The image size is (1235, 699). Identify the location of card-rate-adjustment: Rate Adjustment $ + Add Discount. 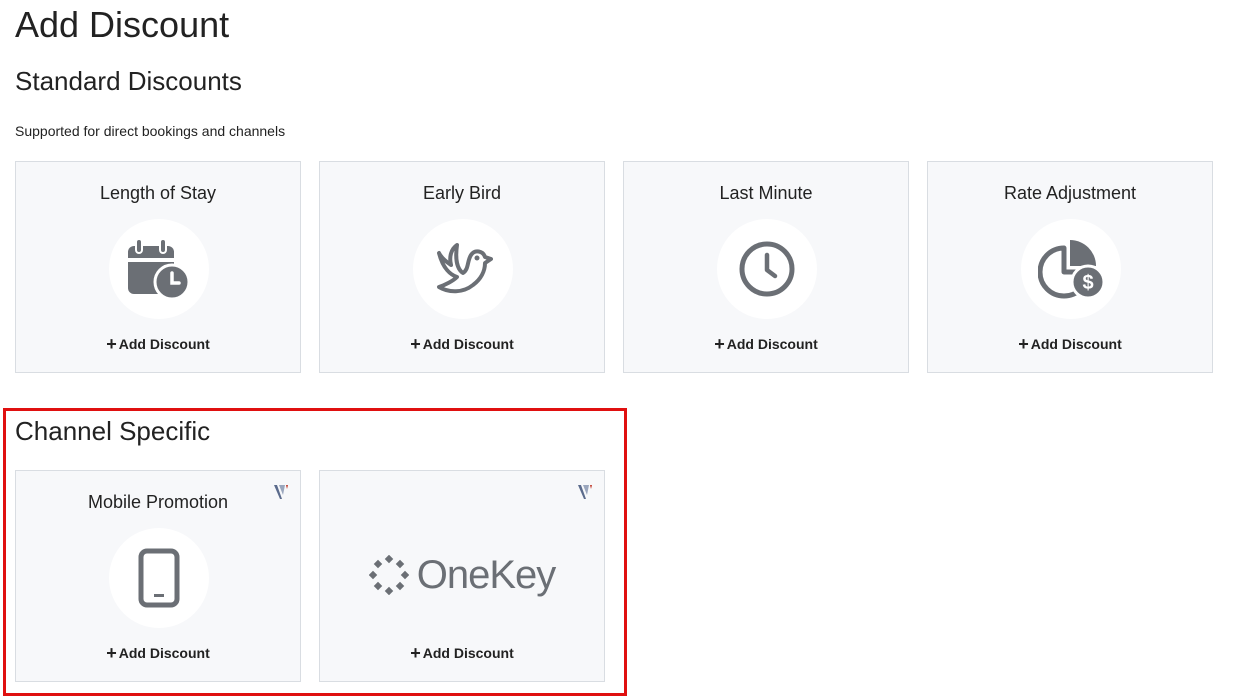
(1070, 267).